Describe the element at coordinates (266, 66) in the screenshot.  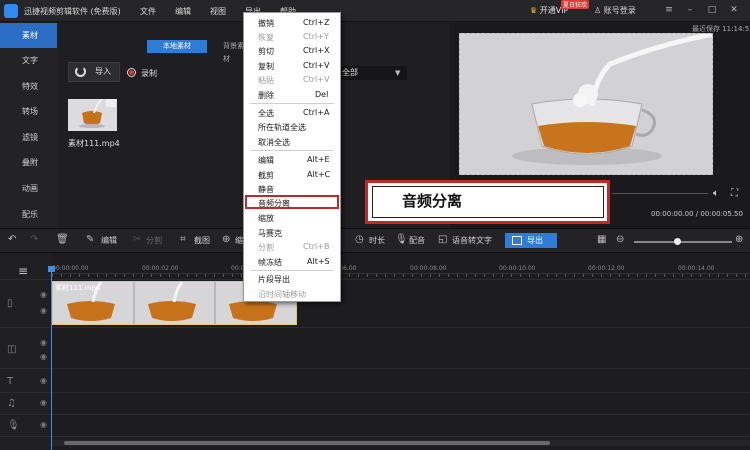
I see `menu-item-copy: 复制` at that location.